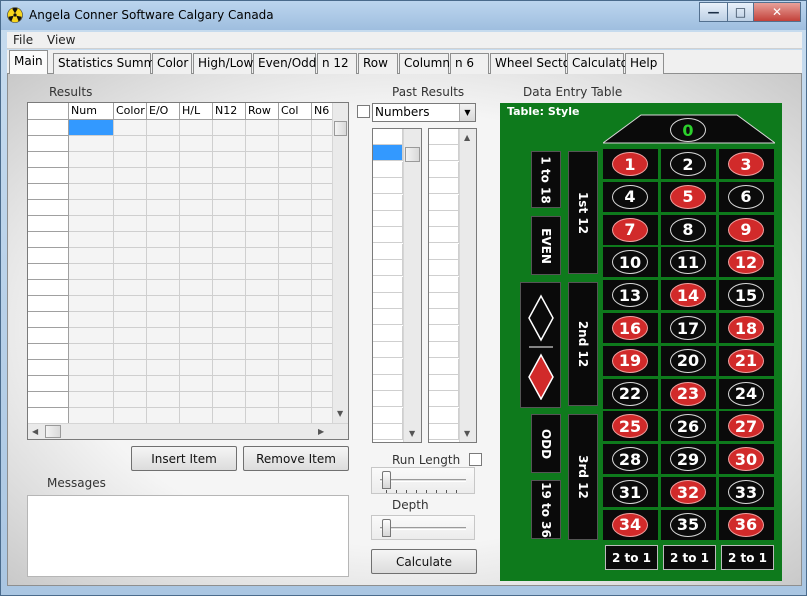  I want to click on number-11: 11, so click(688, 262).